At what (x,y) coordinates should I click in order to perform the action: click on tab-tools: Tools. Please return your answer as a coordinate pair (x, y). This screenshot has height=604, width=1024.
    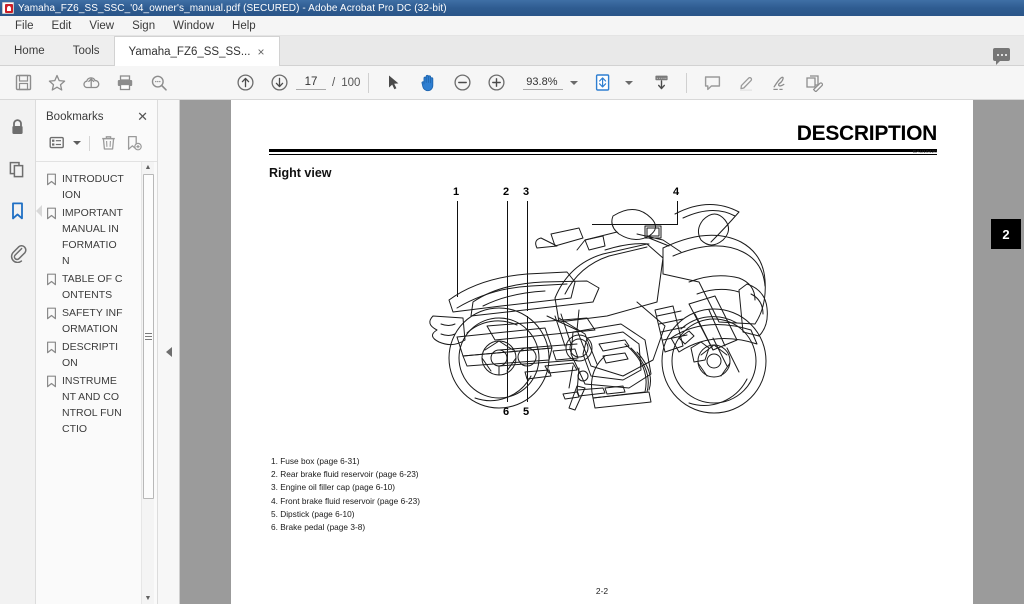
    Looking at the image, I should click on (86, 50).